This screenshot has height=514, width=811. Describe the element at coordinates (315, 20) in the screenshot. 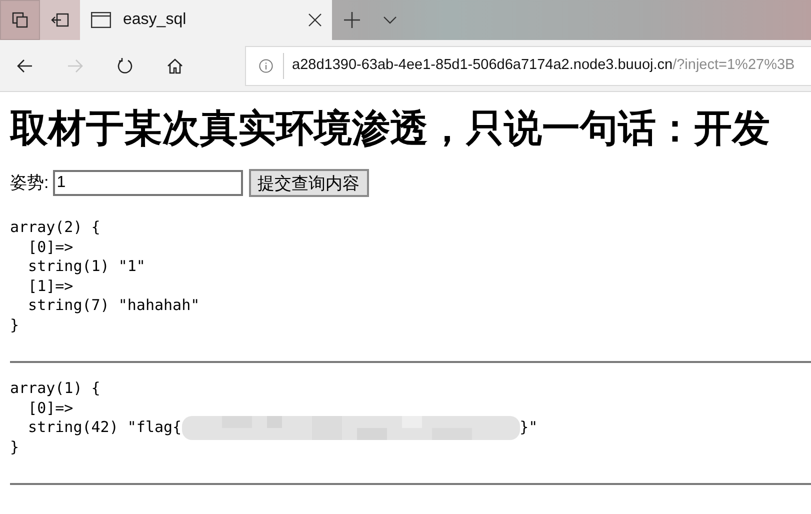

I see `close-icon` at that location.